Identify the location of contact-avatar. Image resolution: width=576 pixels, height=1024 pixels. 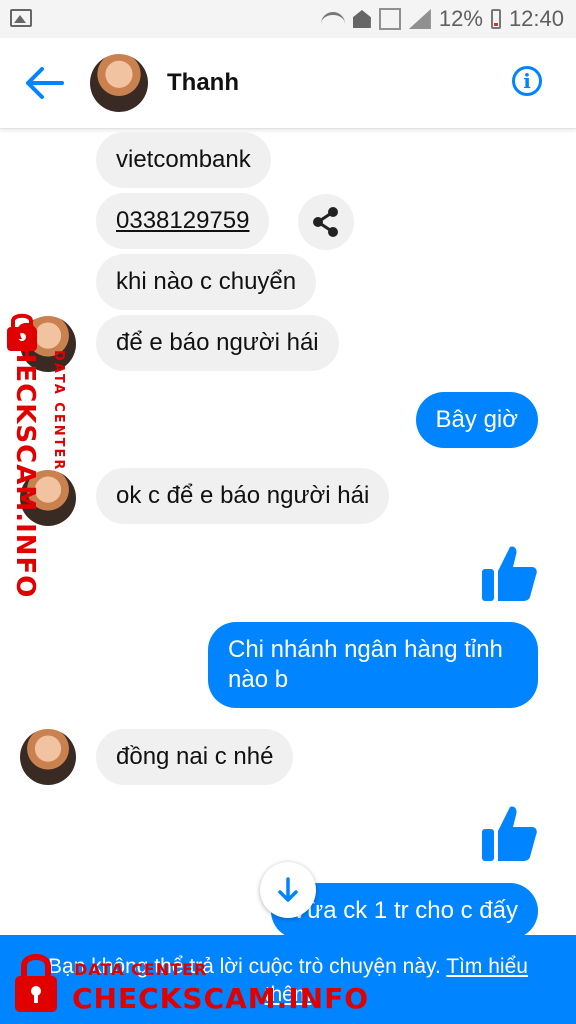
(119, 83).